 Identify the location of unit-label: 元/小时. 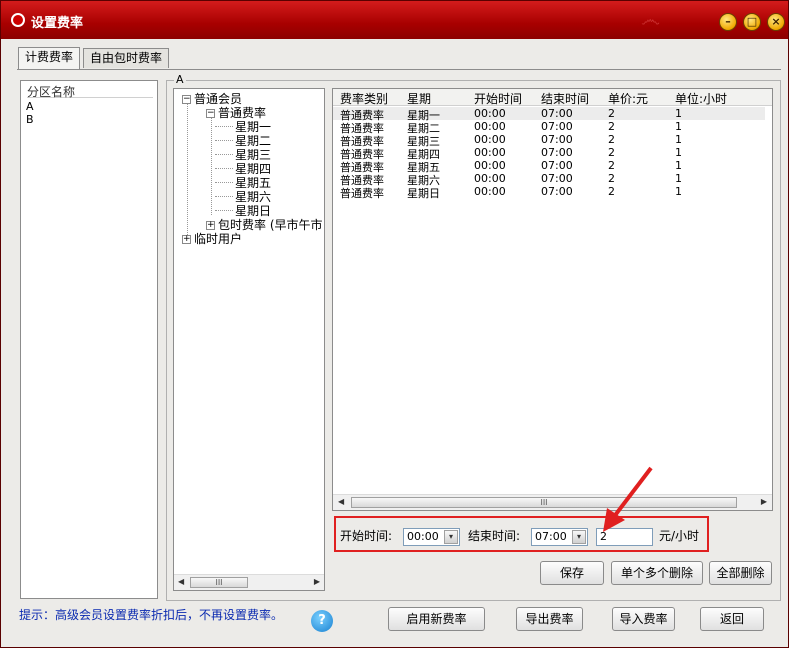
(679, 536).